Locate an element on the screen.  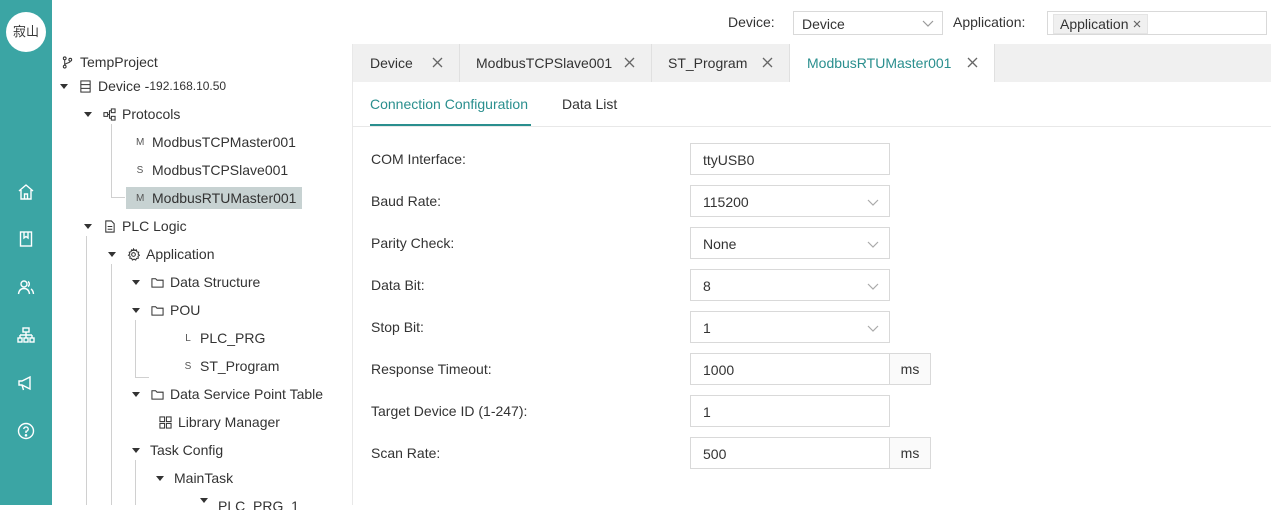
tab-label: Device is located at coordinates (391, 63).